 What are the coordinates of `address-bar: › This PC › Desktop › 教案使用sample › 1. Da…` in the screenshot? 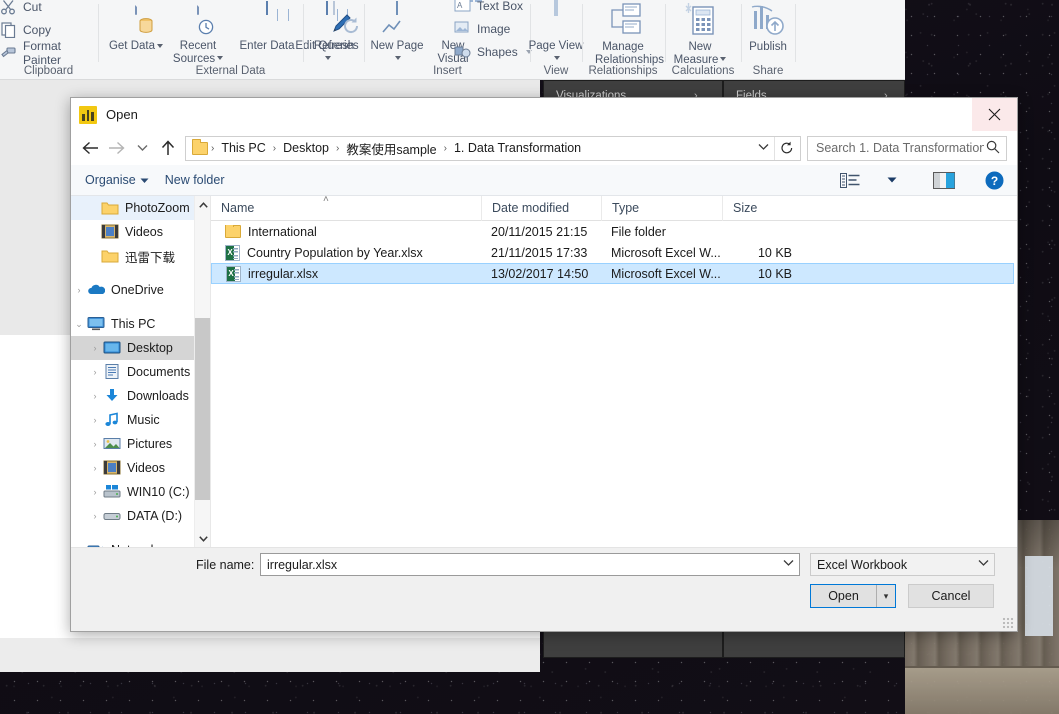 It's located at (493, 148).